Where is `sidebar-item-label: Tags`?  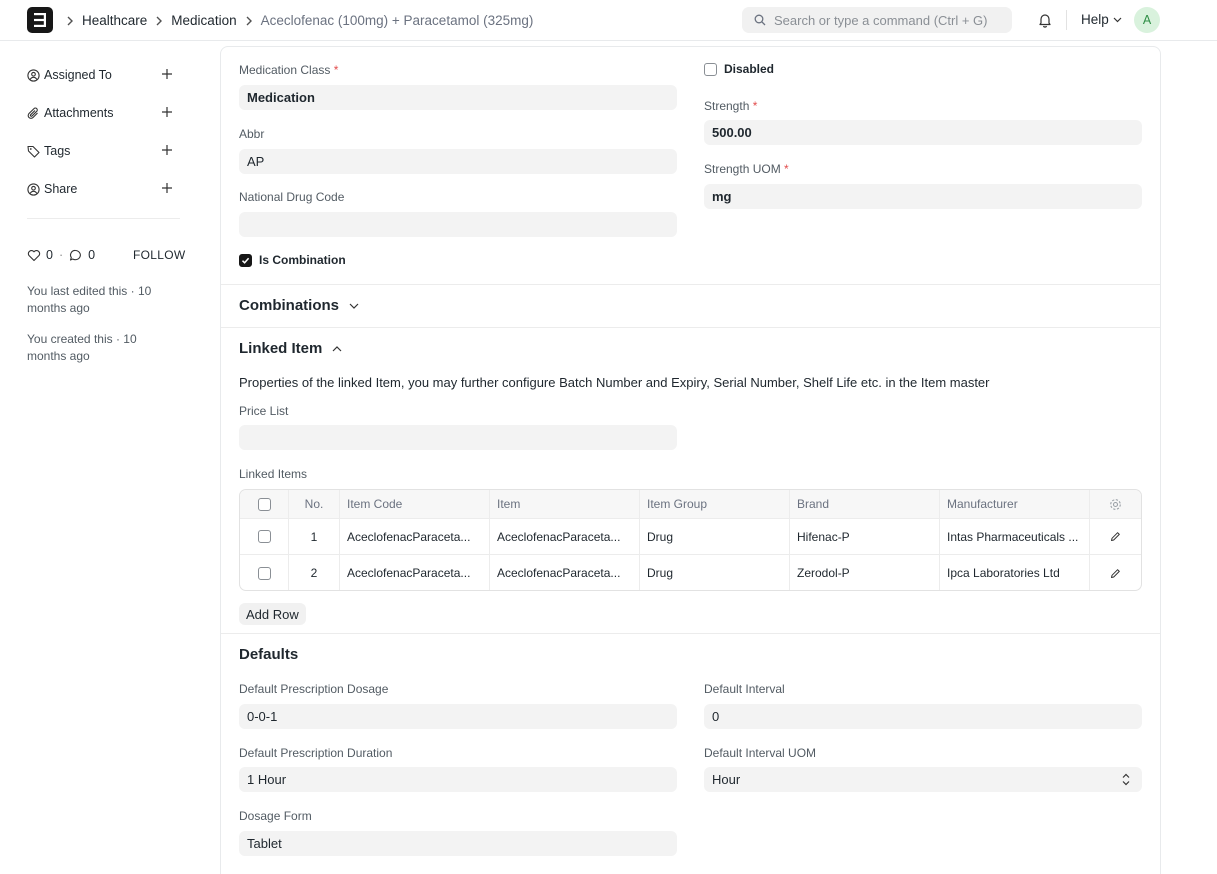 sidebar-item-label: Tags is located at coordinates (57, 151).